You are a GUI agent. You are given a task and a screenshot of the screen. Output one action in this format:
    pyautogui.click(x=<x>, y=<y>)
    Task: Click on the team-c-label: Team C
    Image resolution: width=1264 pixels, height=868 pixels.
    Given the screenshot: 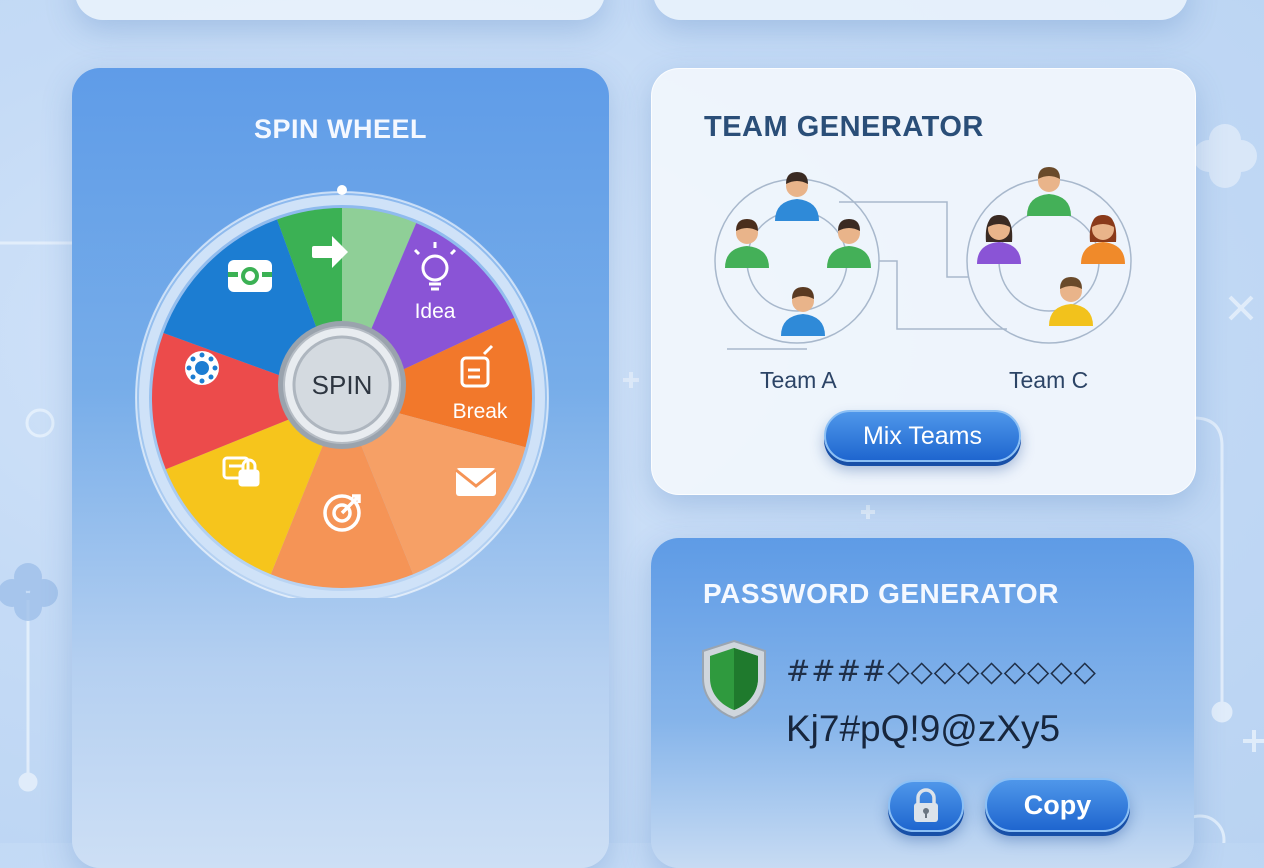 What is the action you would take?
    pyautogui.click(x=1049, y=380)
    